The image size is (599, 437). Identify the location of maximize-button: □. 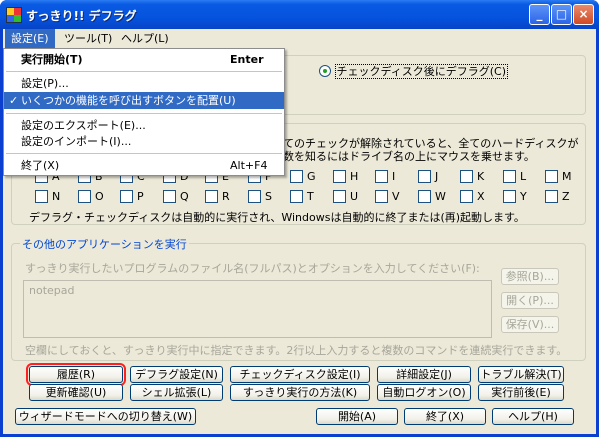
(561, 14).